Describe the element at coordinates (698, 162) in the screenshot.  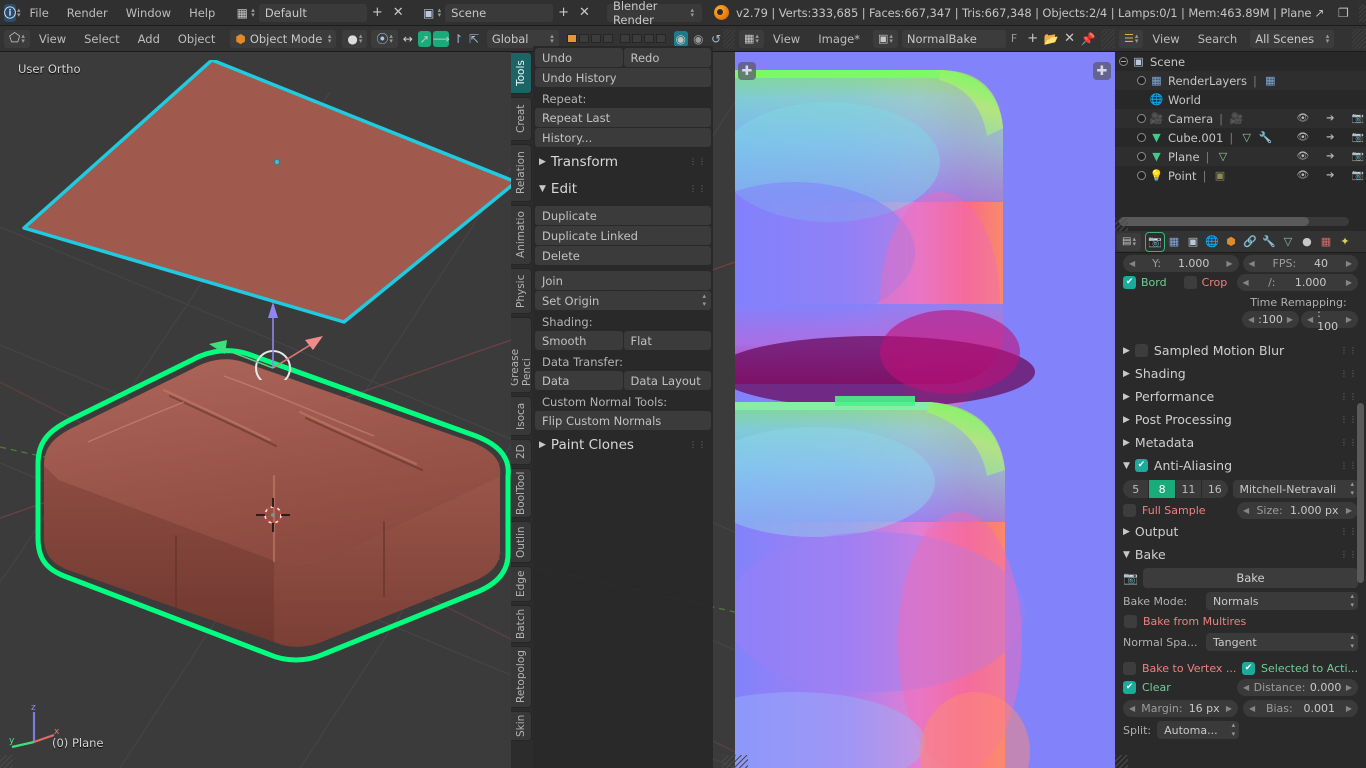
I see `panel-drag-dots: ⋮⋮` at that location.